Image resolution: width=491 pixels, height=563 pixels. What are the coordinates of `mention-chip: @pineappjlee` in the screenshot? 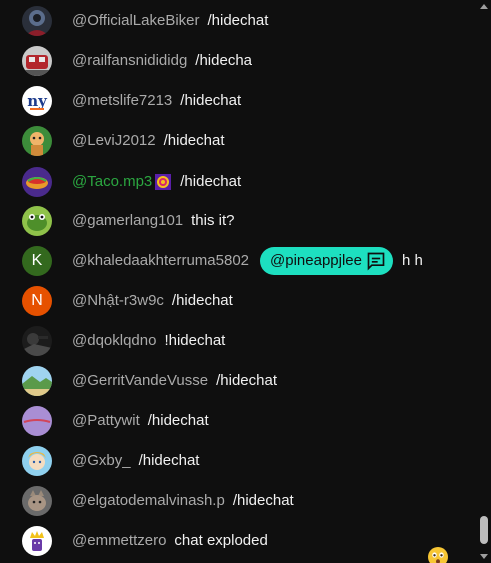 It's located at (326, 261).